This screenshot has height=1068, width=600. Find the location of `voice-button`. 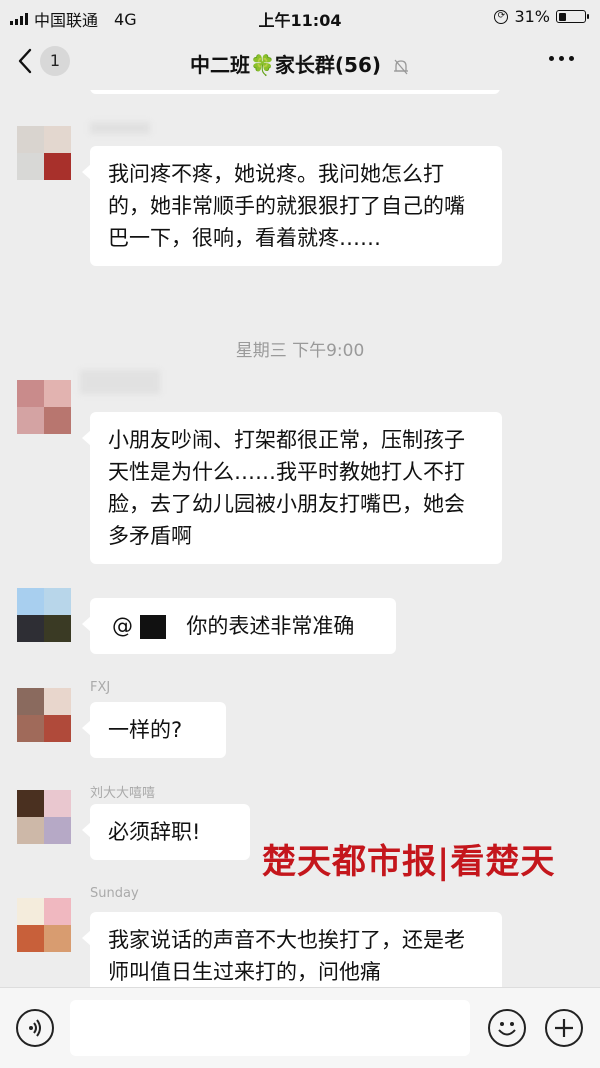

voice-button is located at coordinates (35, 1028).